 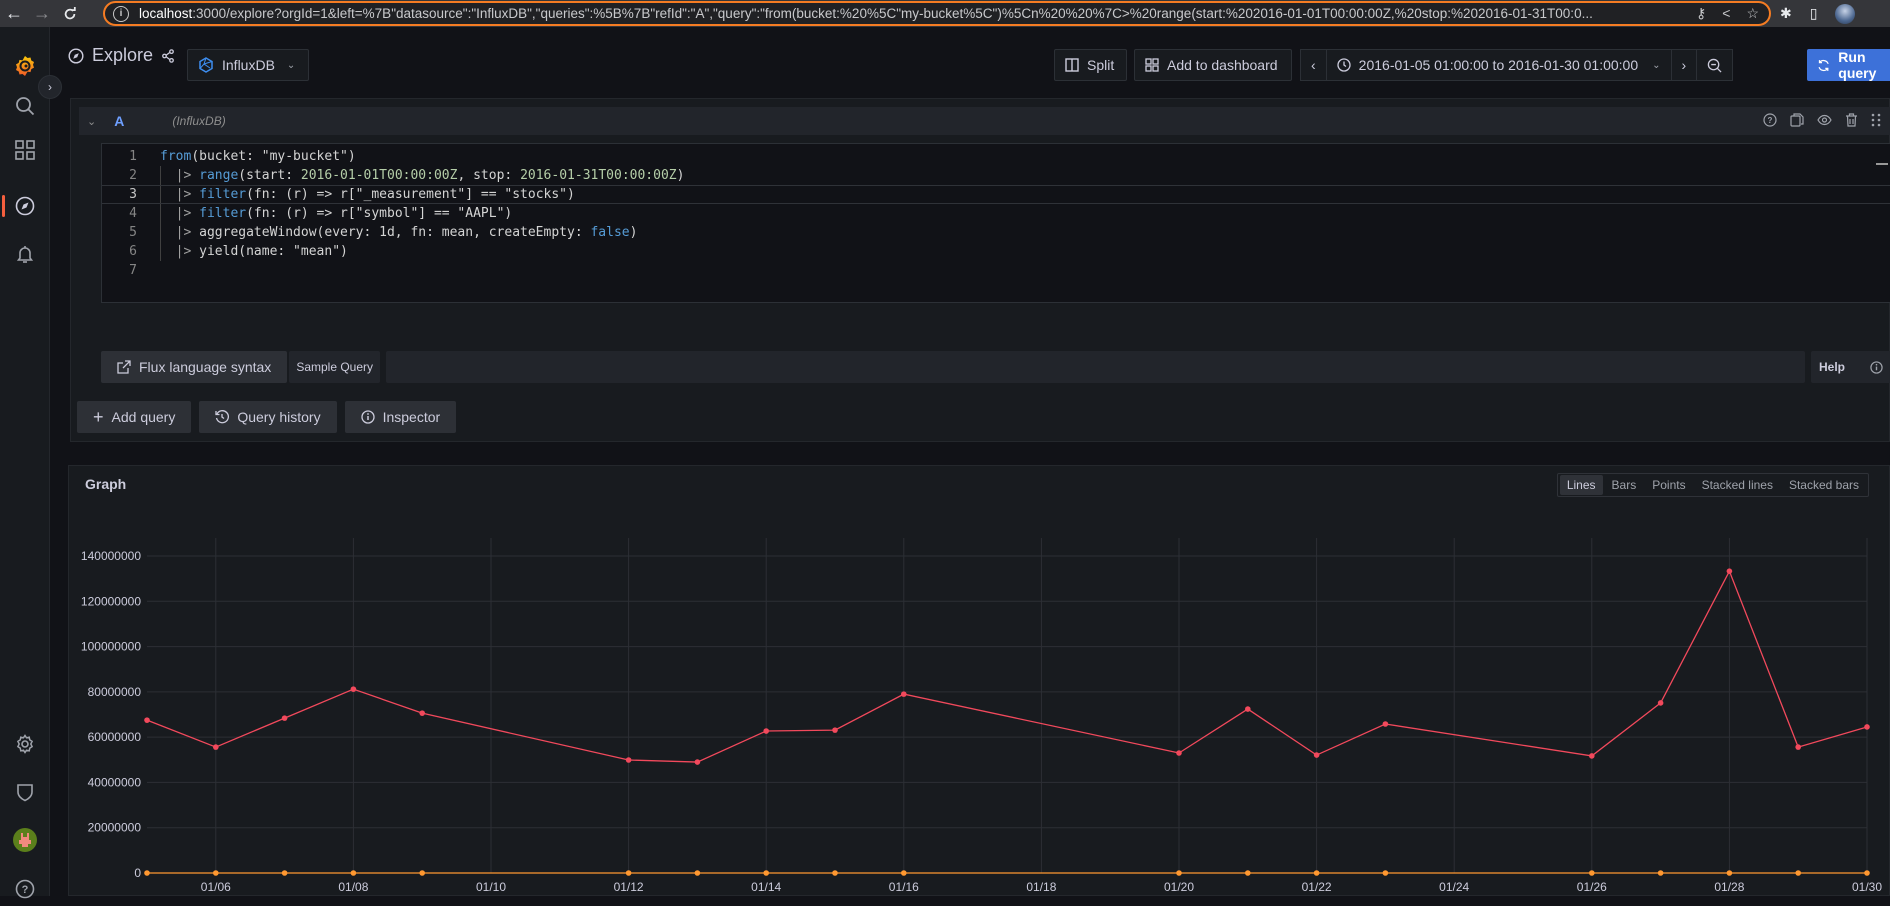 What do you see at coordinates (42, 13) in the screenshot?
I see `forward-button: →` at bounding box center [42, 13].